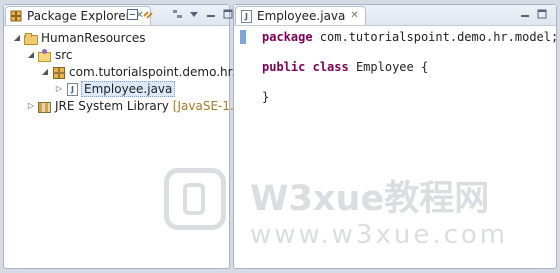 The height and width of the screenshot is (273, 560). What do you see at coordinates (128, 88) in the screenshot?
I see `tree-item-label: Employee.java` at bounding box center [128, 88].